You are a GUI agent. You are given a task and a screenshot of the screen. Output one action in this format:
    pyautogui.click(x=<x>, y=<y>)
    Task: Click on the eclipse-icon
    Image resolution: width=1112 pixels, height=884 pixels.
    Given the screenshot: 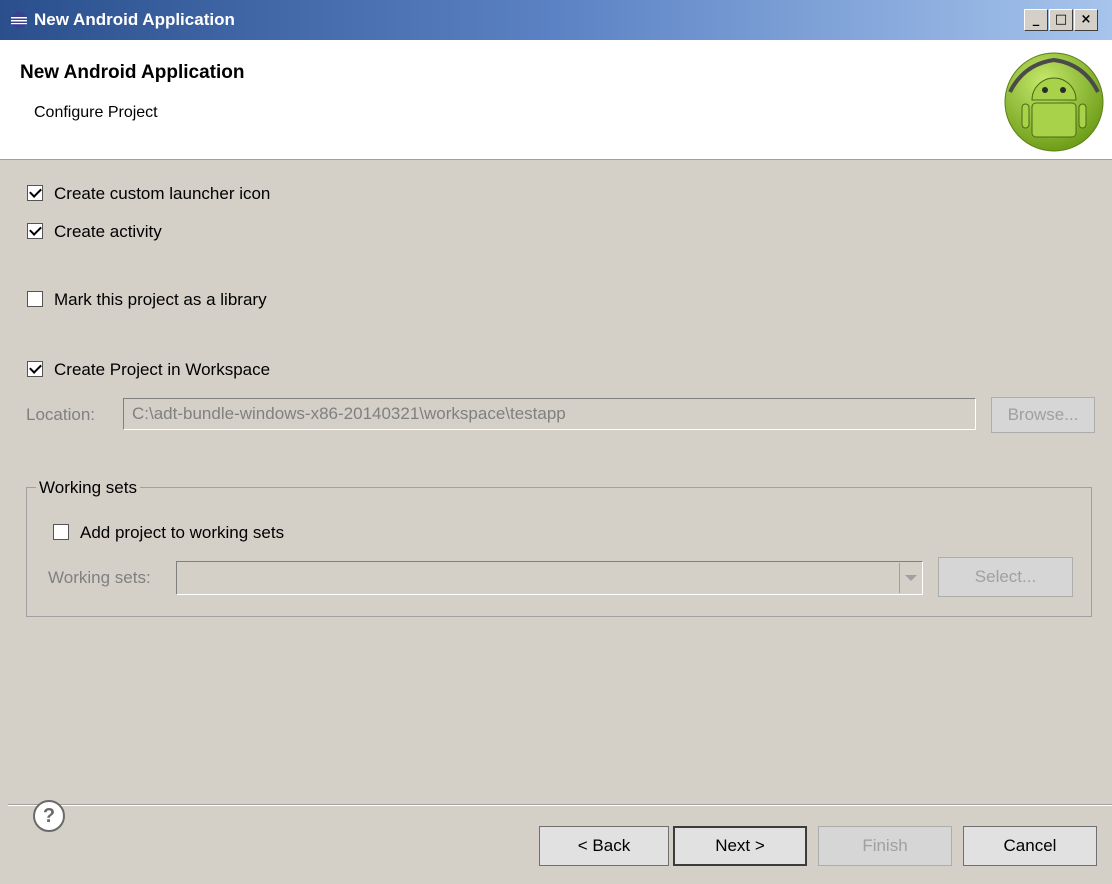 What is the action you would take?
    pyautogui.click(x=19, y=20)
    